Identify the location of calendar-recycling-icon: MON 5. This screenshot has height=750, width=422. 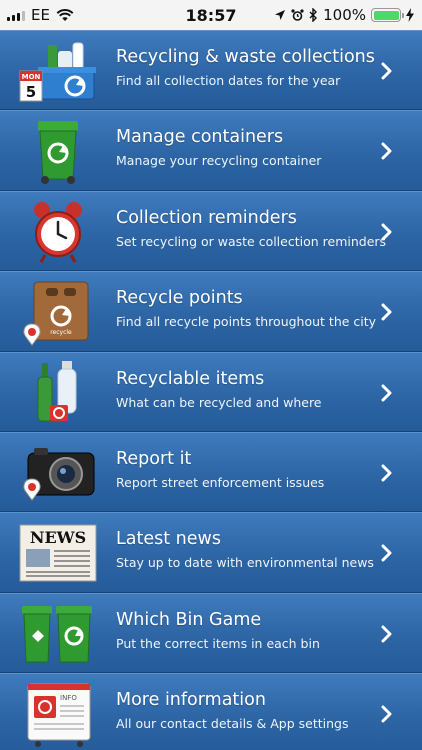
(58, 71).